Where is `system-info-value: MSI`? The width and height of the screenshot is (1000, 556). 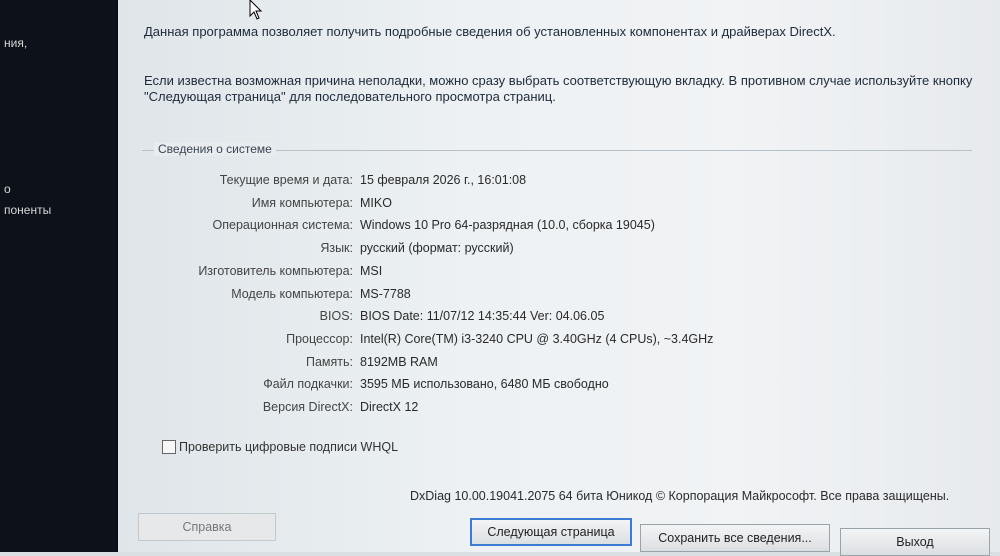
system-info-value: MSI is located at coordinates (371, 270).